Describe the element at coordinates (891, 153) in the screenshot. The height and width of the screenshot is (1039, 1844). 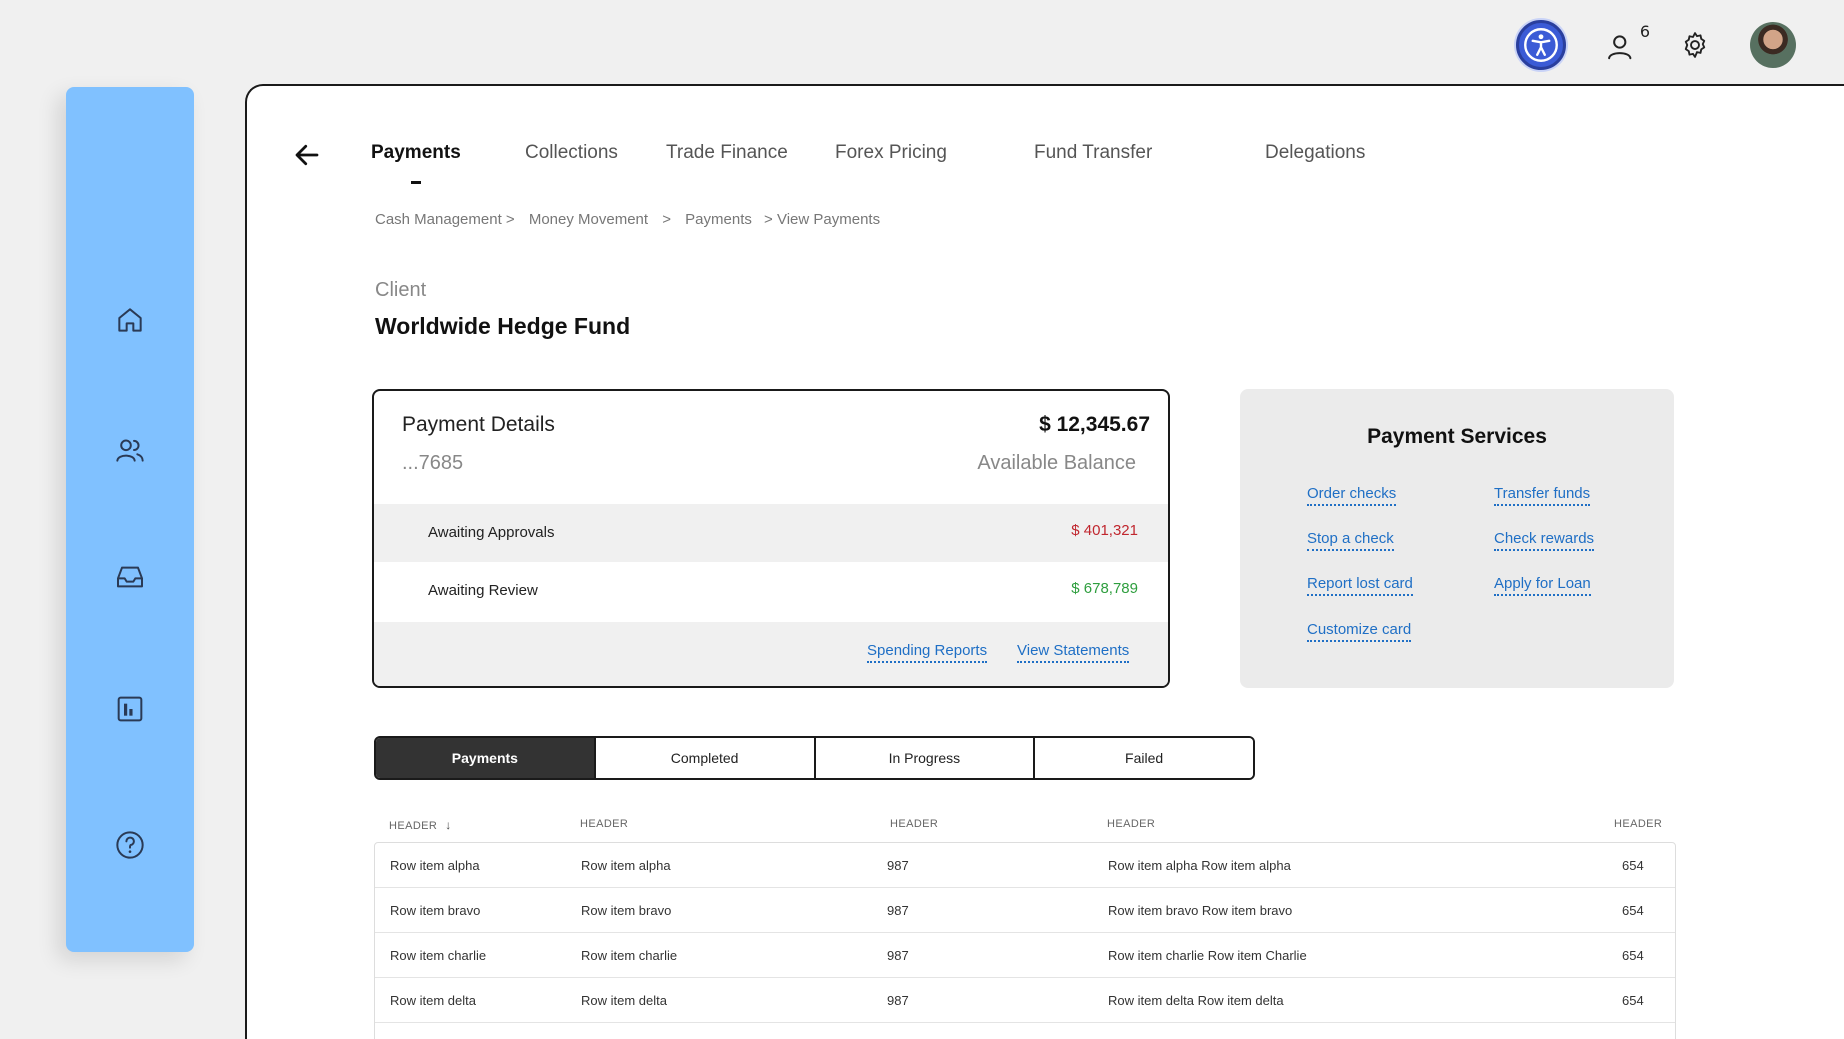
I see `tab-forex-pricing: Forex Pricing` at that location.